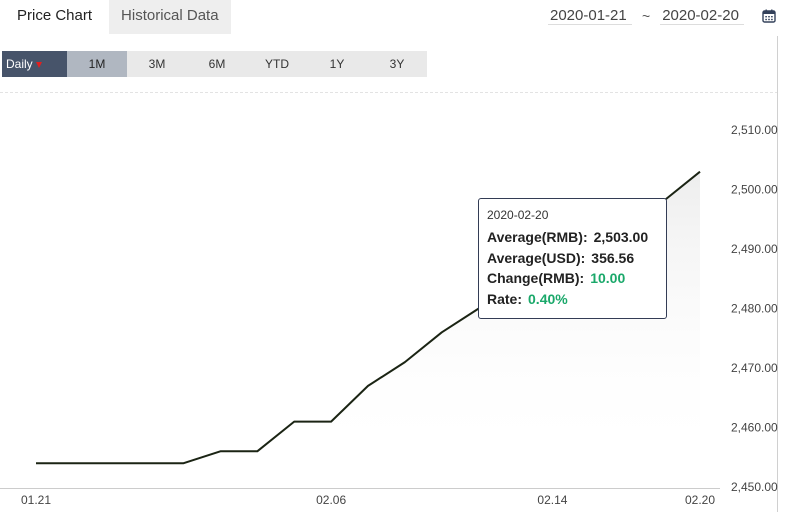 This screenshot has width=785, height=512. Describe the element at coordinates (505, 298) in the screenshot. I see `tooltip-label: Rate:` at that location.